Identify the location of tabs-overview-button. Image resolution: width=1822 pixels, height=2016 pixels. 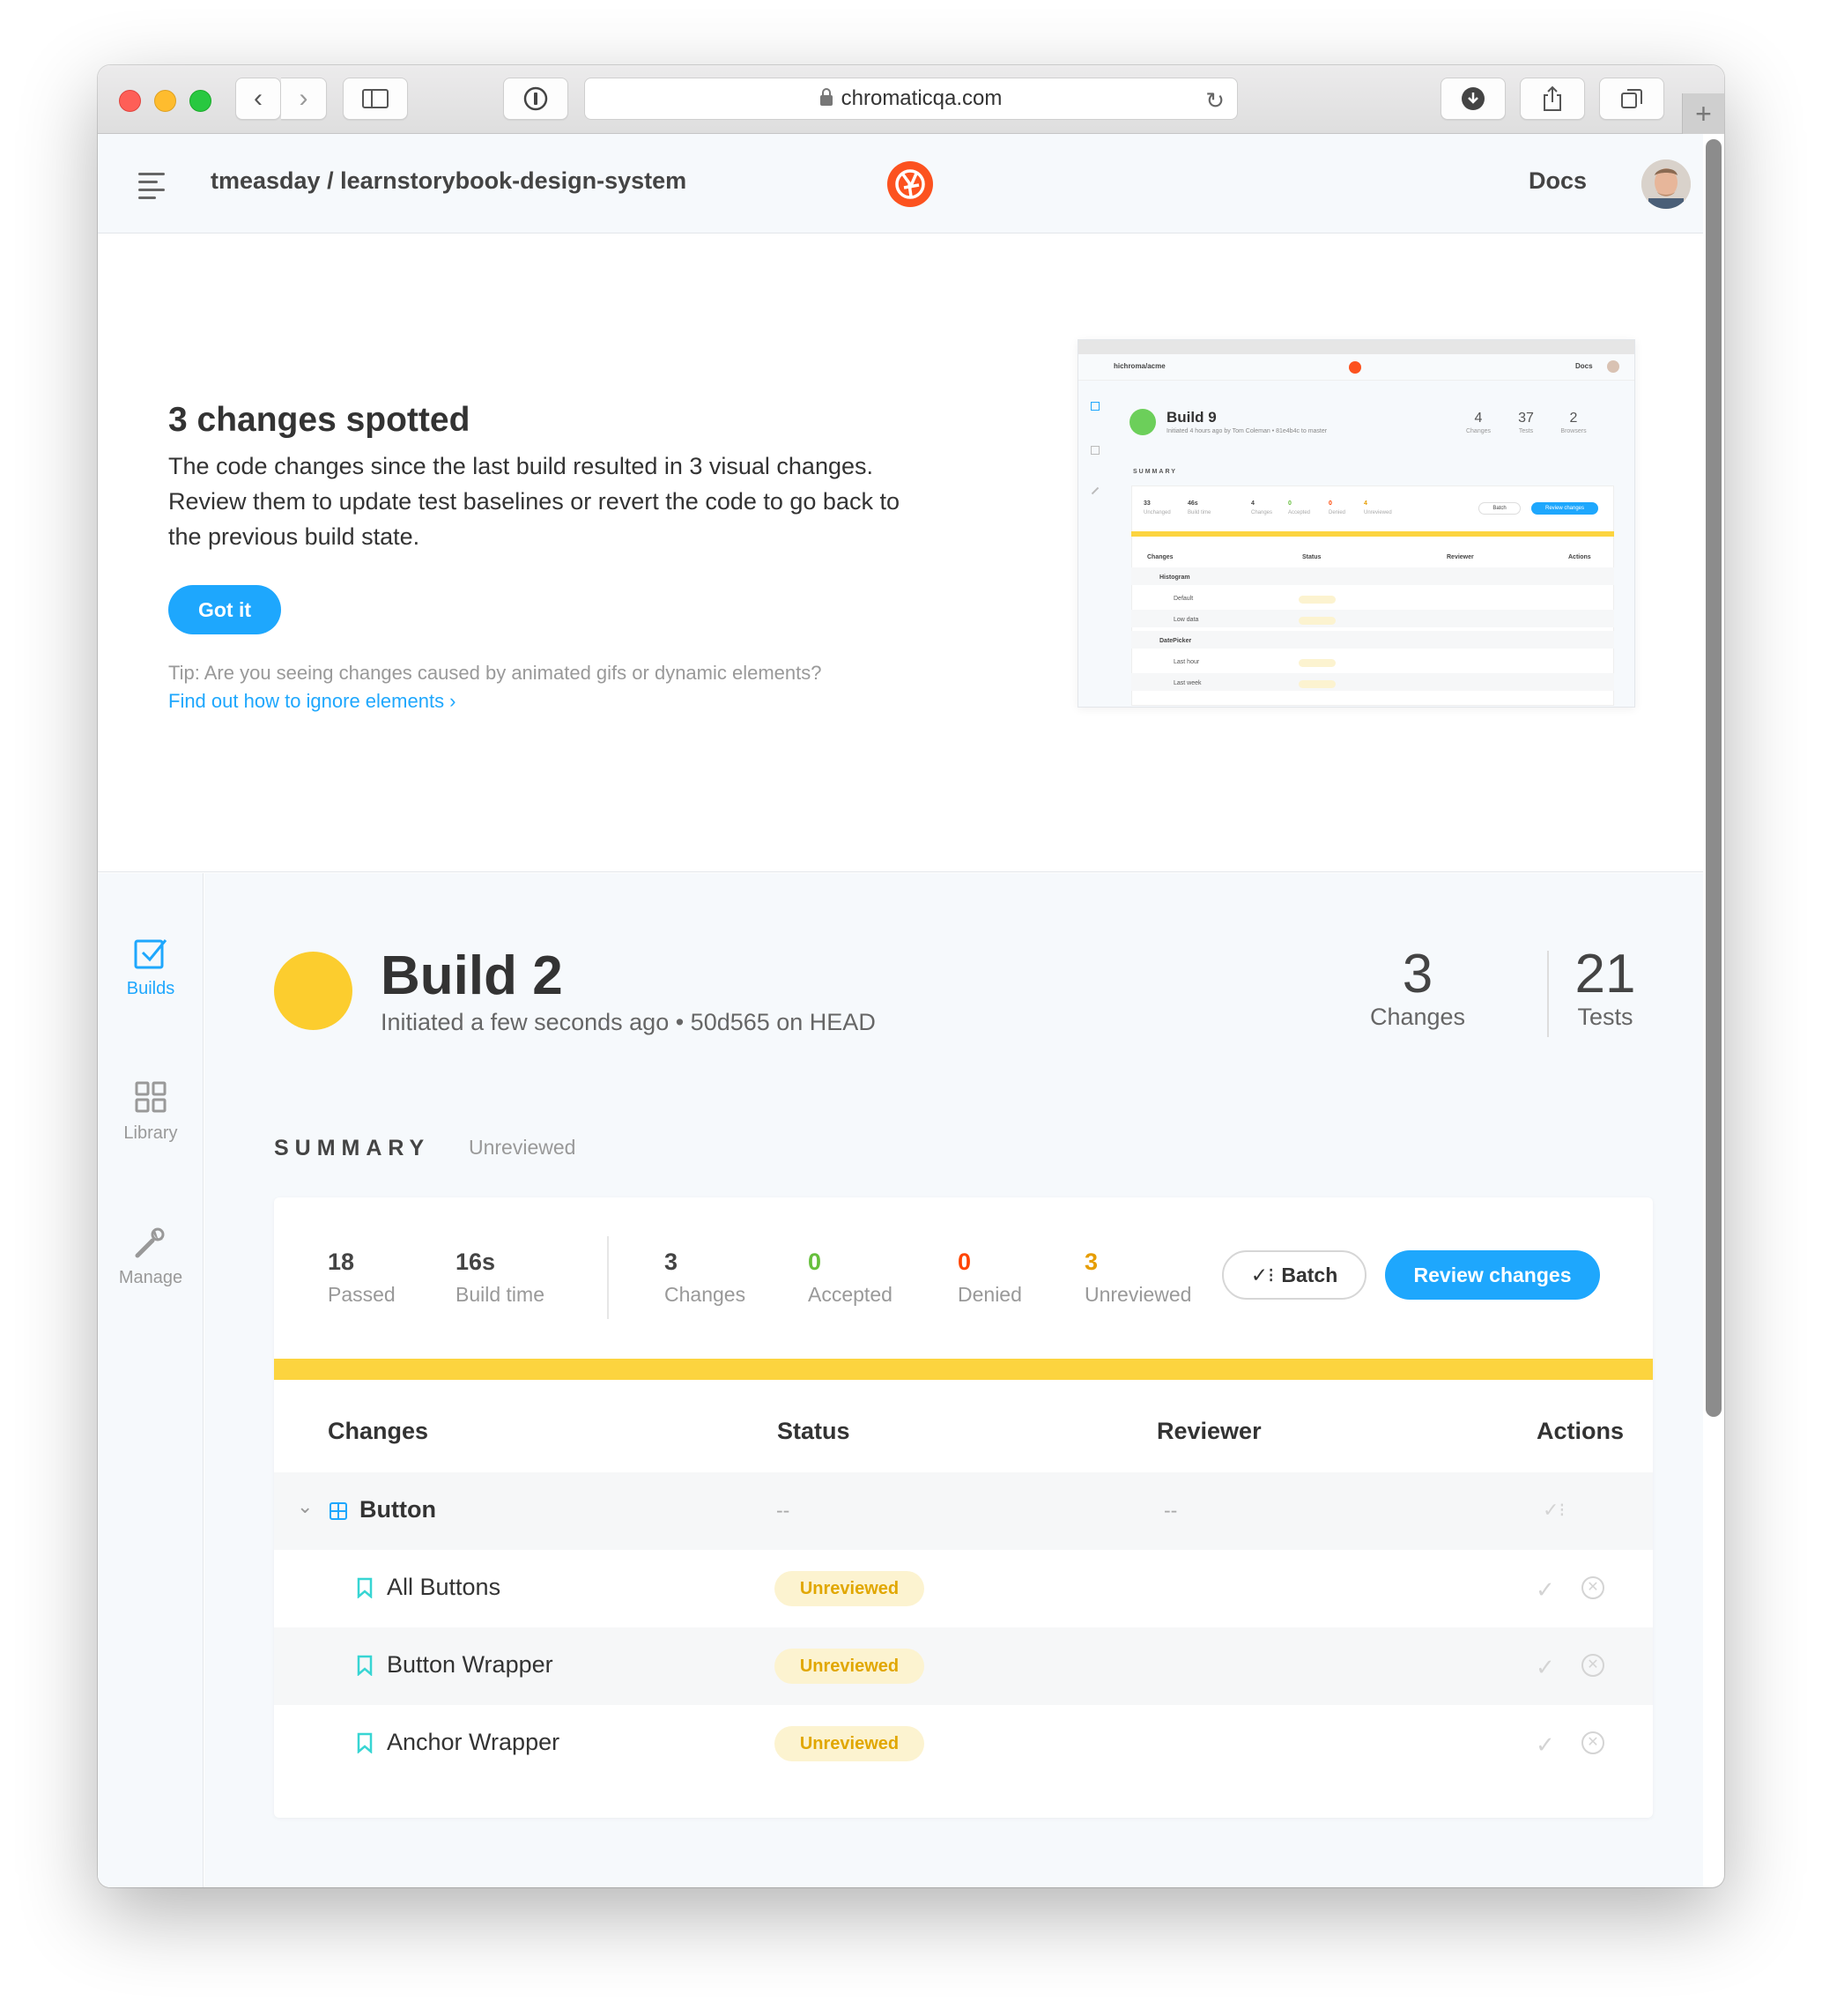
(1631, 99).